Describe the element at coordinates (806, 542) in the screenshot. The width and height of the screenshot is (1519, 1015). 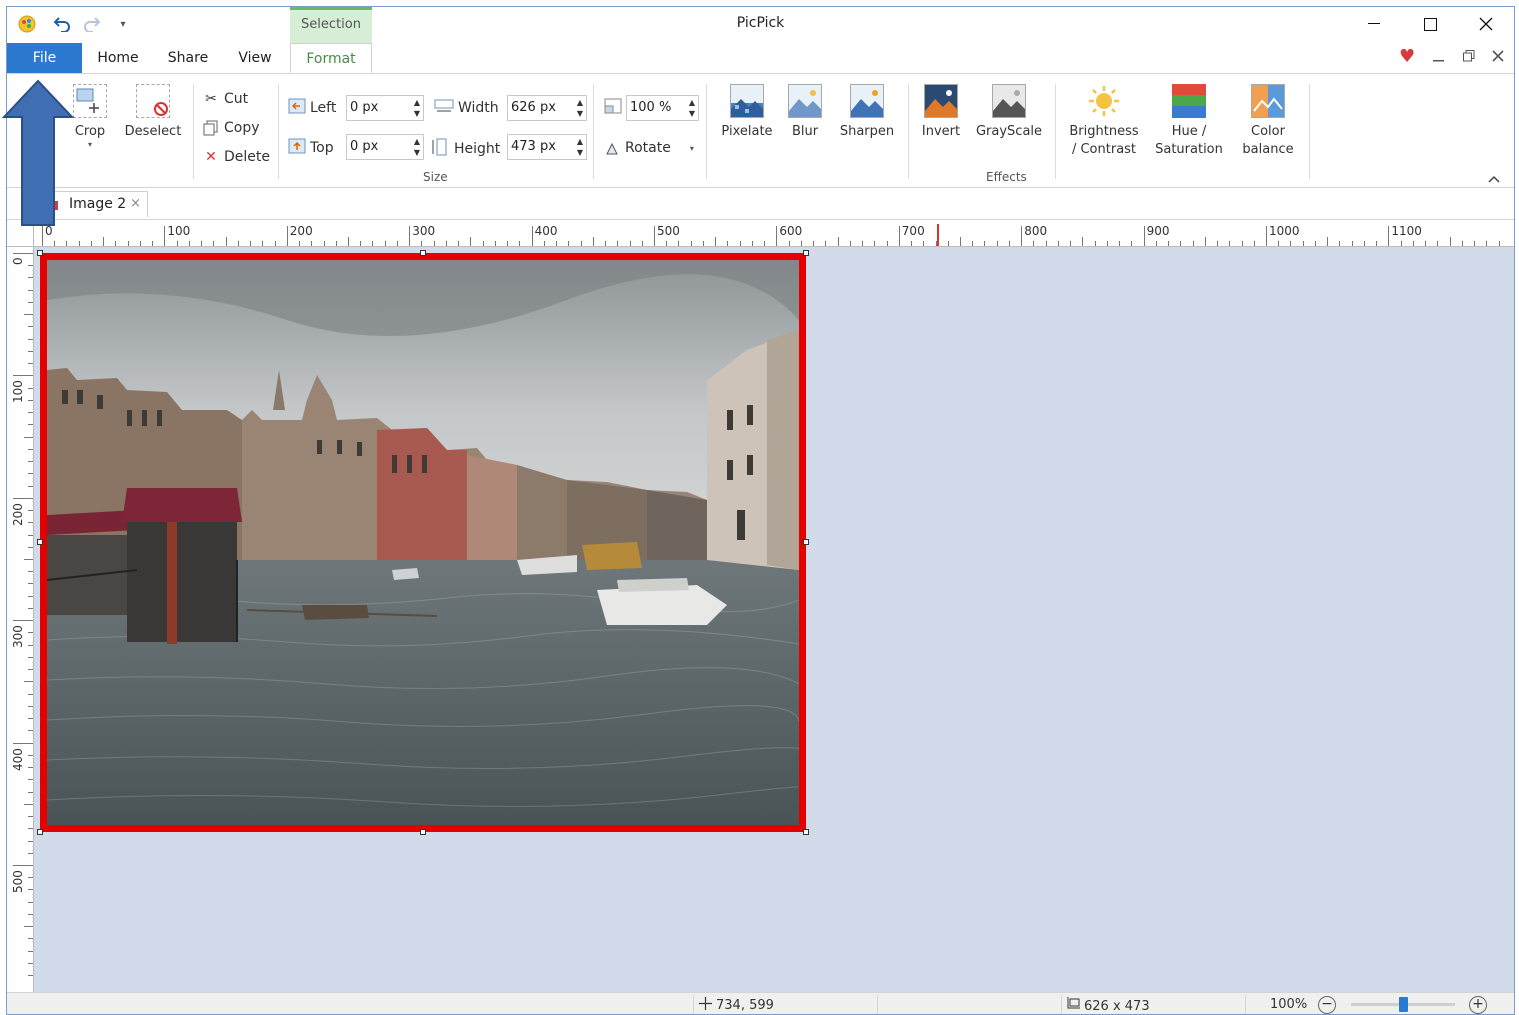
I see `resize-handle-middle-right` at that location.